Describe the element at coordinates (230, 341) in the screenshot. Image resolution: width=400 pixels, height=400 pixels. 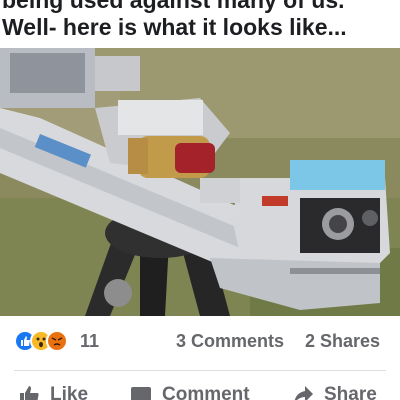
I see `comments-count: 3 Comments` at that location.